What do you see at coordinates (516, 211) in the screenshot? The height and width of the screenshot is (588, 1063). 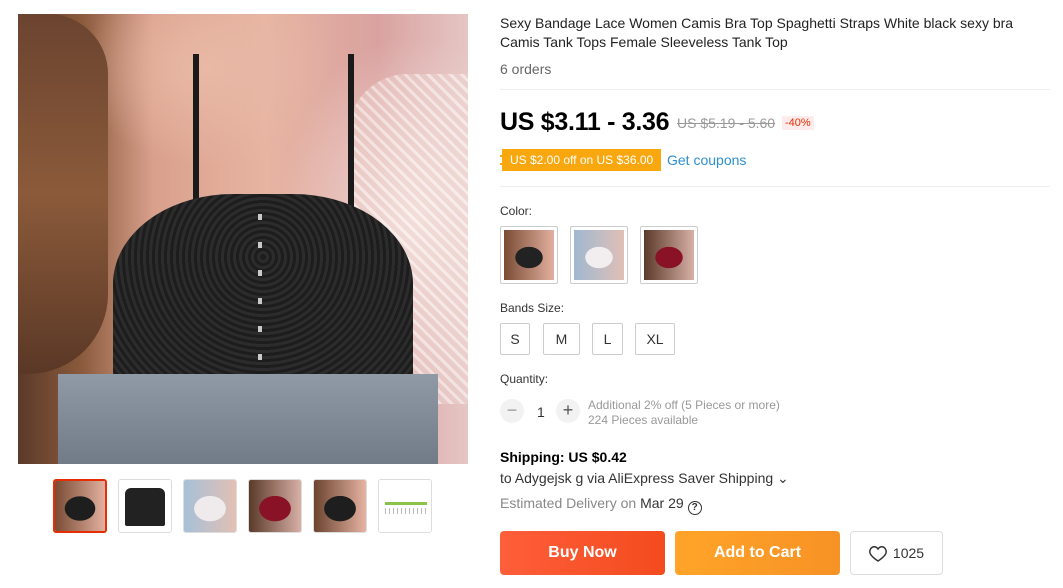 I see `color-label: Color:` at bounding box center [516, 211].